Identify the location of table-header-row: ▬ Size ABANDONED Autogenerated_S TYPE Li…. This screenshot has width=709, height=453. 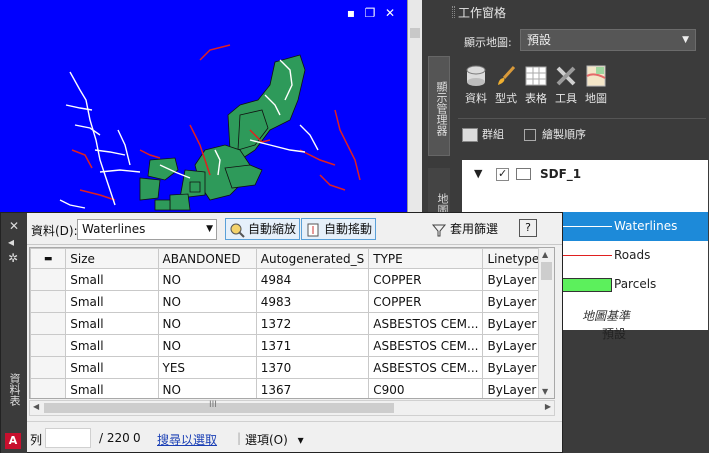
(292, 258).